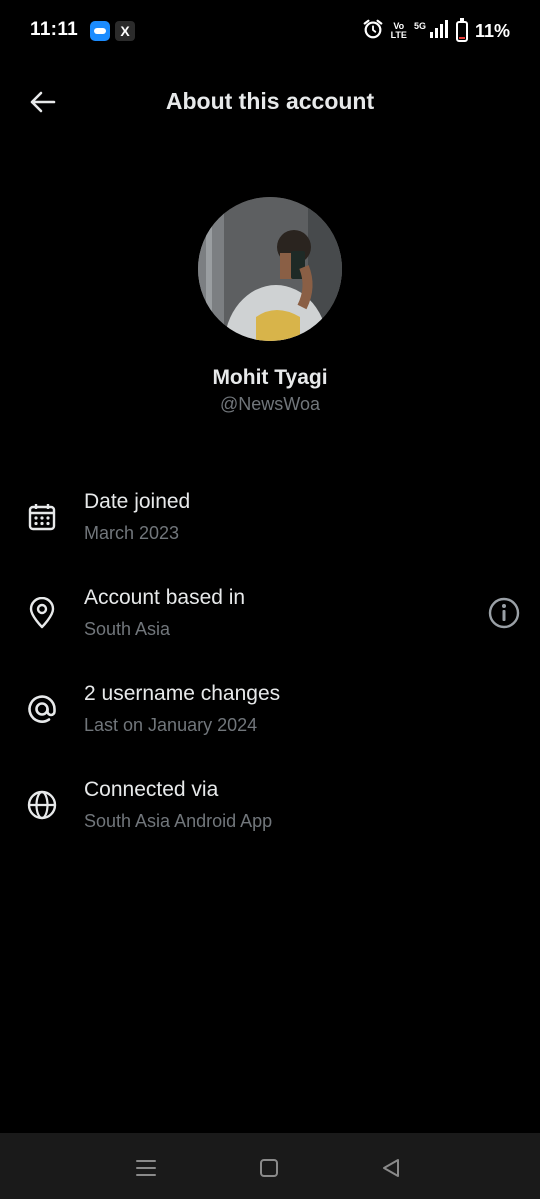  I want to click on battery-level, so click(461, 37).